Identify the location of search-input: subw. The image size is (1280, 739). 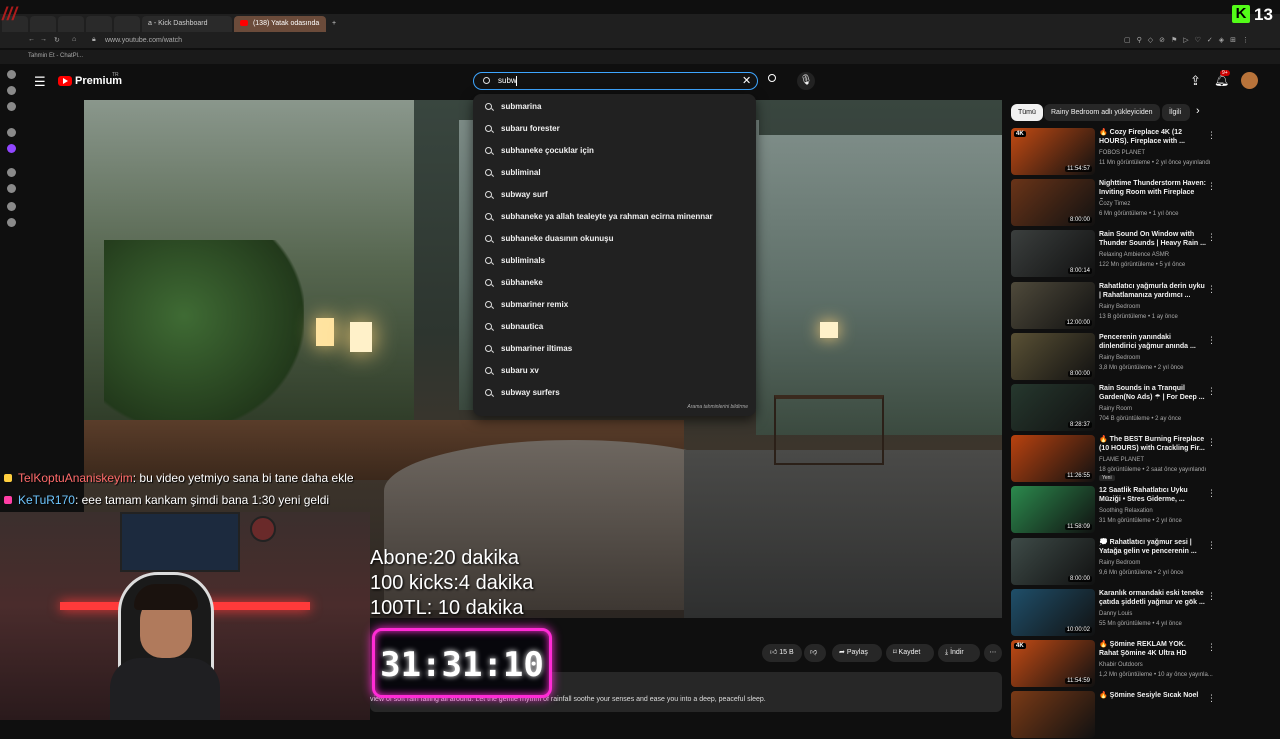
(507, 80).